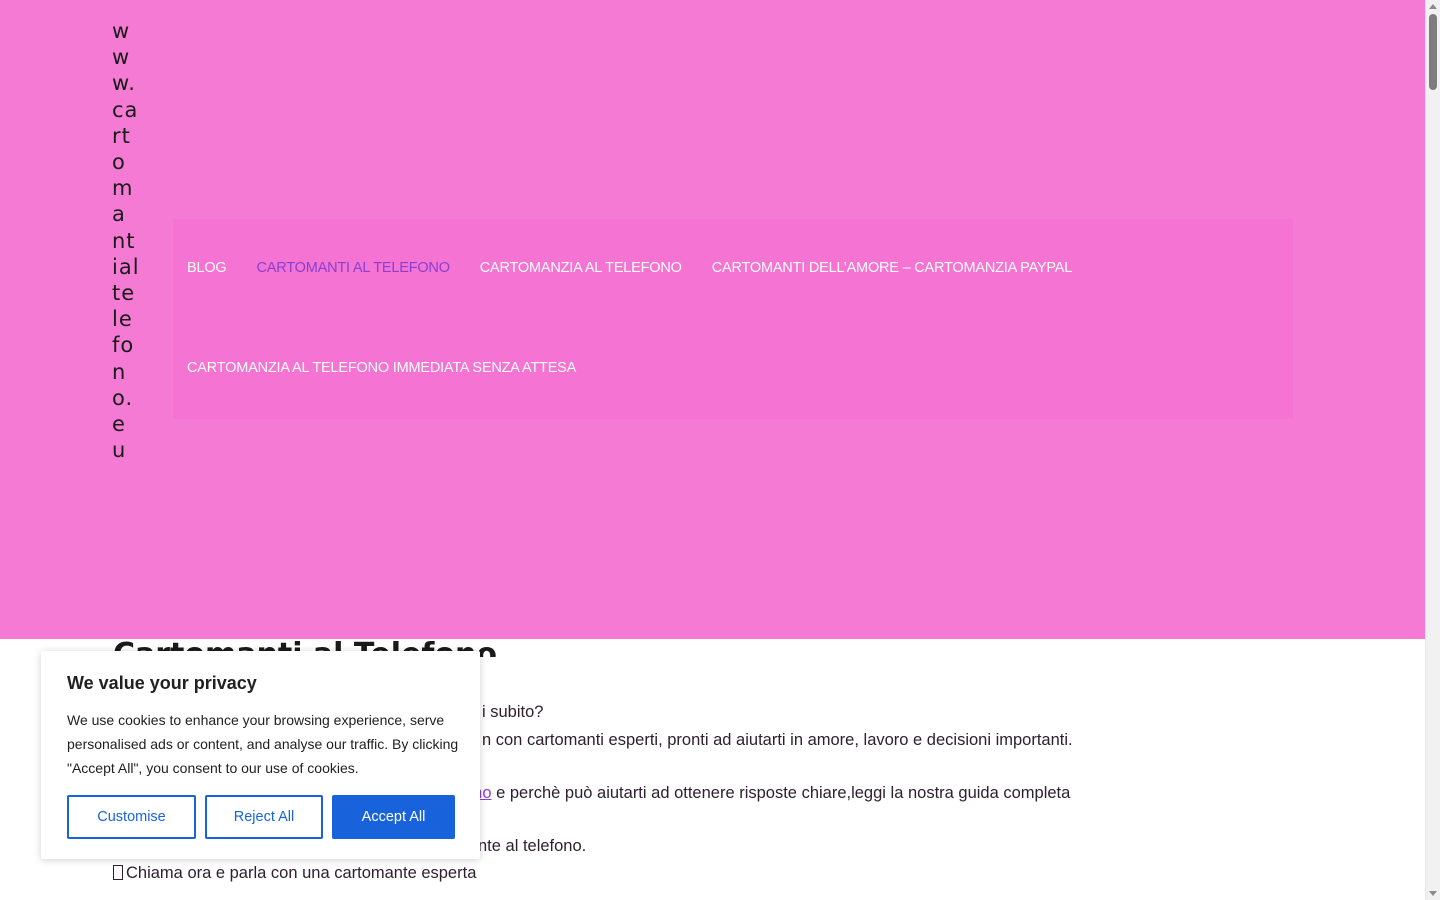 The image size is (1440, 900). I want to click on reject-all-button: Reject All, so click(264, 817).